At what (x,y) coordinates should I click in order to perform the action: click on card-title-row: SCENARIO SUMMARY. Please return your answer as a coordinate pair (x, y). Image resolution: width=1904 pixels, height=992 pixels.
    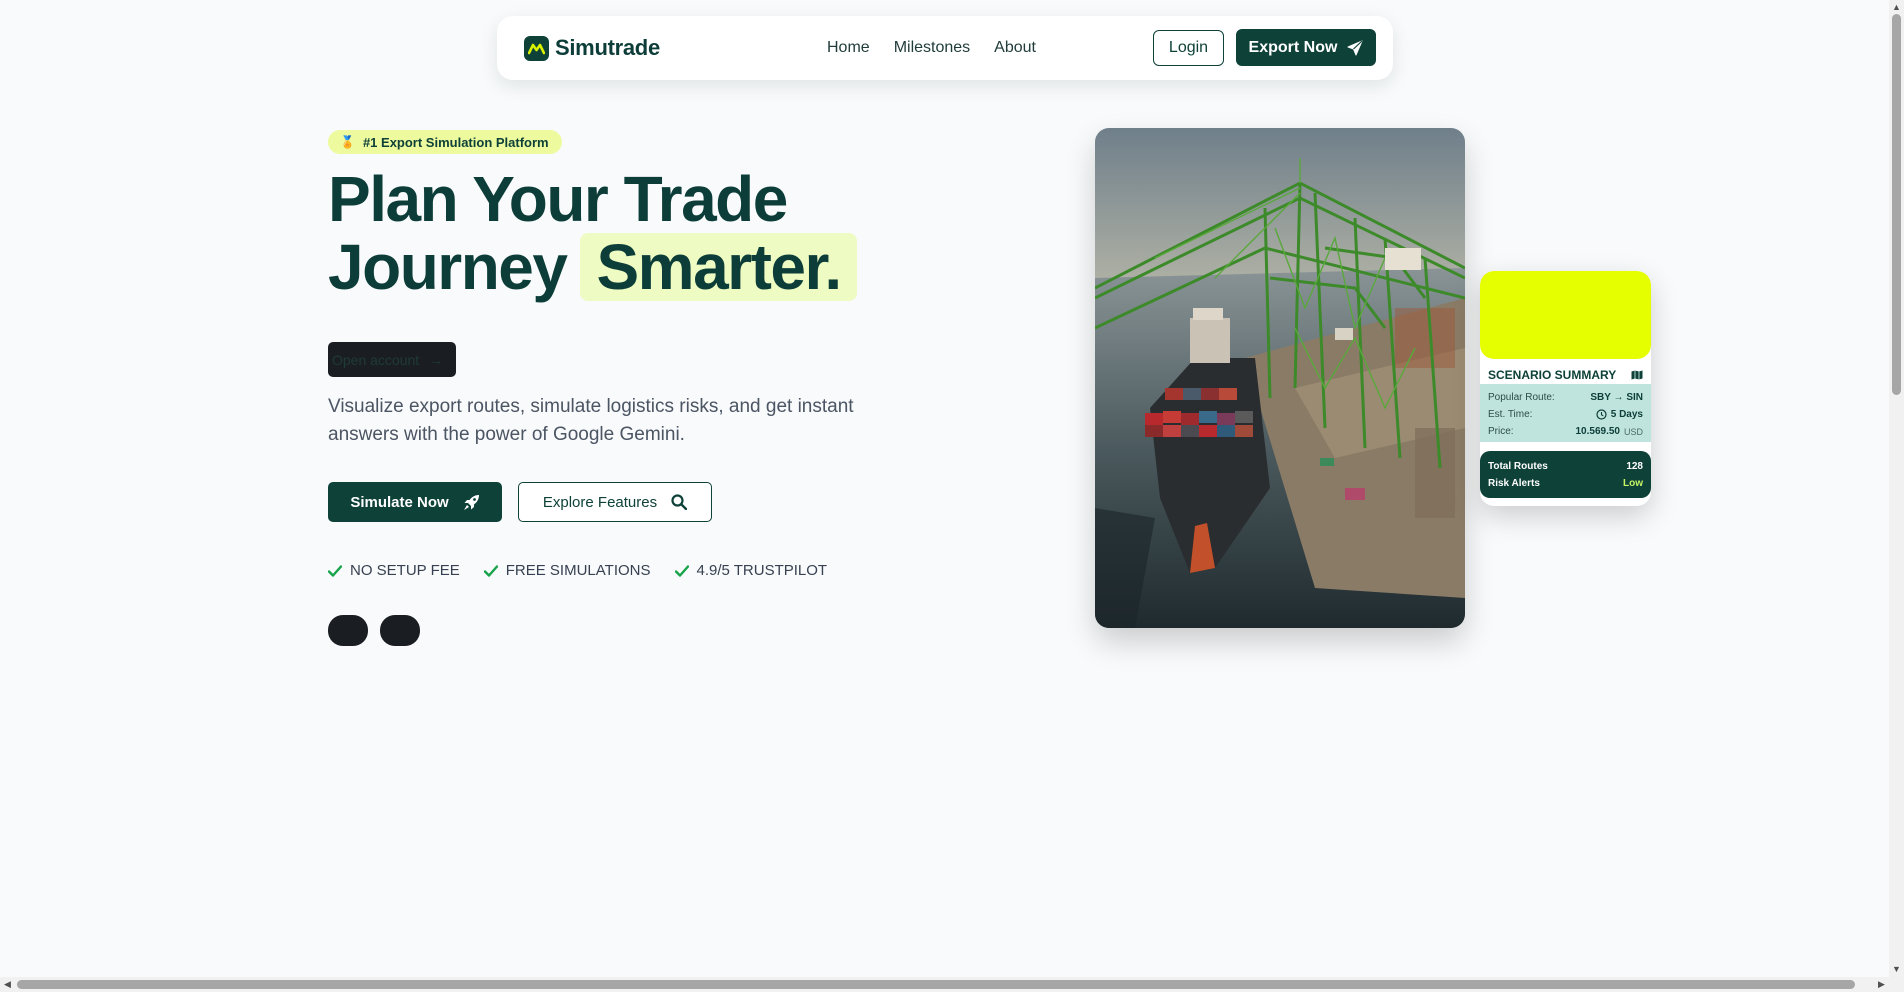
    Looking at the image, I should click on (1565, 370).